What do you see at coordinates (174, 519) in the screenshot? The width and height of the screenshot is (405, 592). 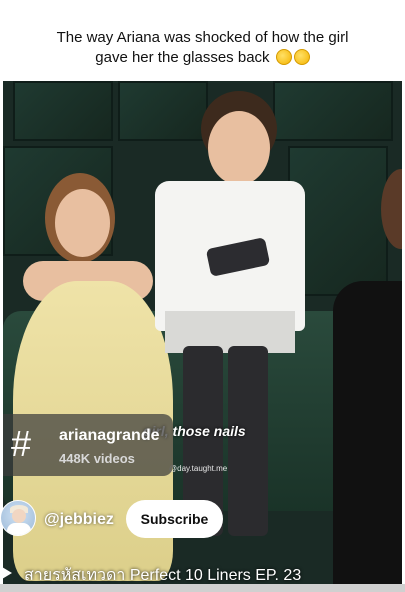 I see `subscribe-button: Subscribe` at bounding box center [174, 519].